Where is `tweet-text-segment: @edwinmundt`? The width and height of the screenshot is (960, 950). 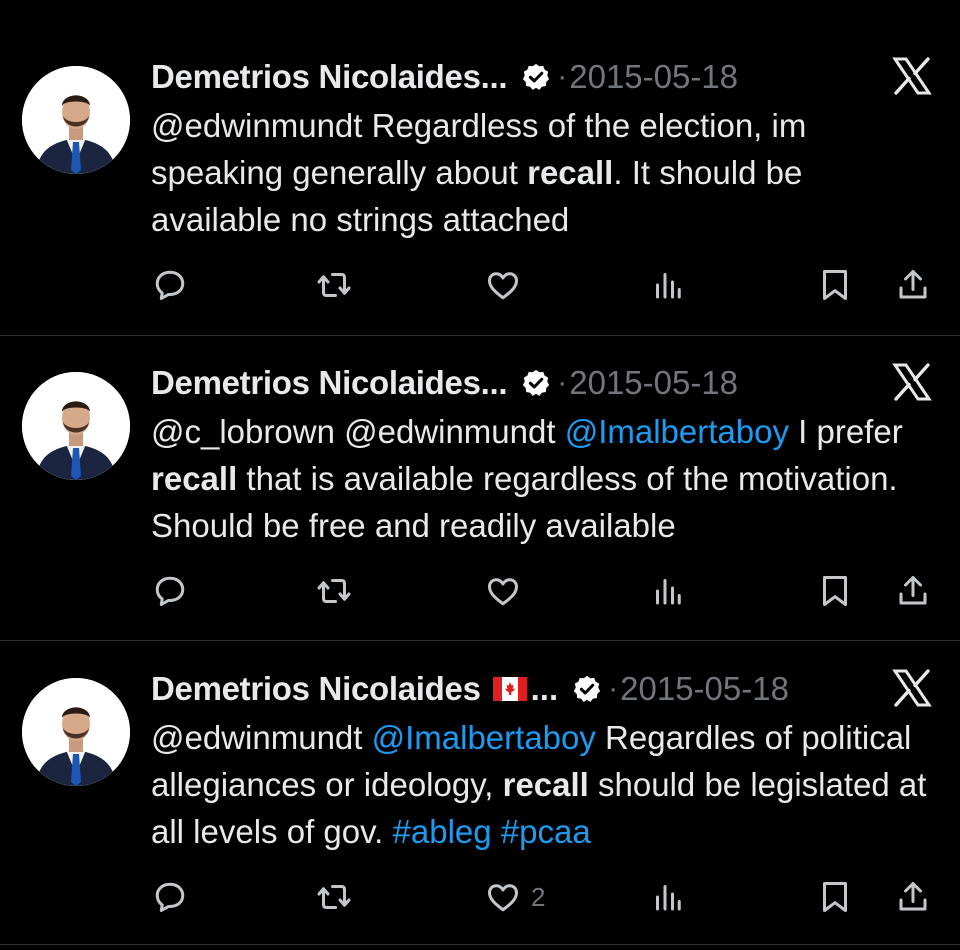 tweet-text-segment: @edwinmundt is located at coordinates (261, 737).